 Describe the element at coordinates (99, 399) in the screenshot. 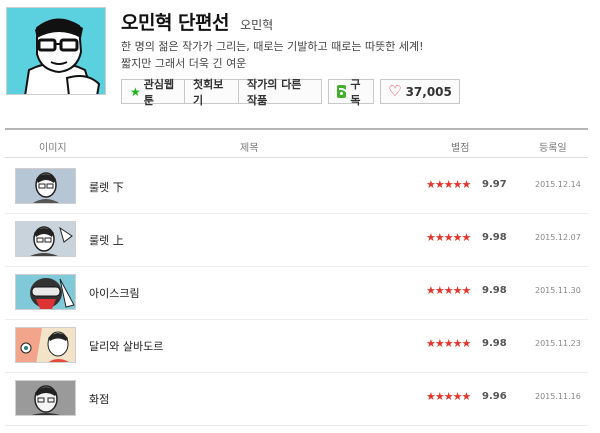

I see `episode-title: 화점` at that location.